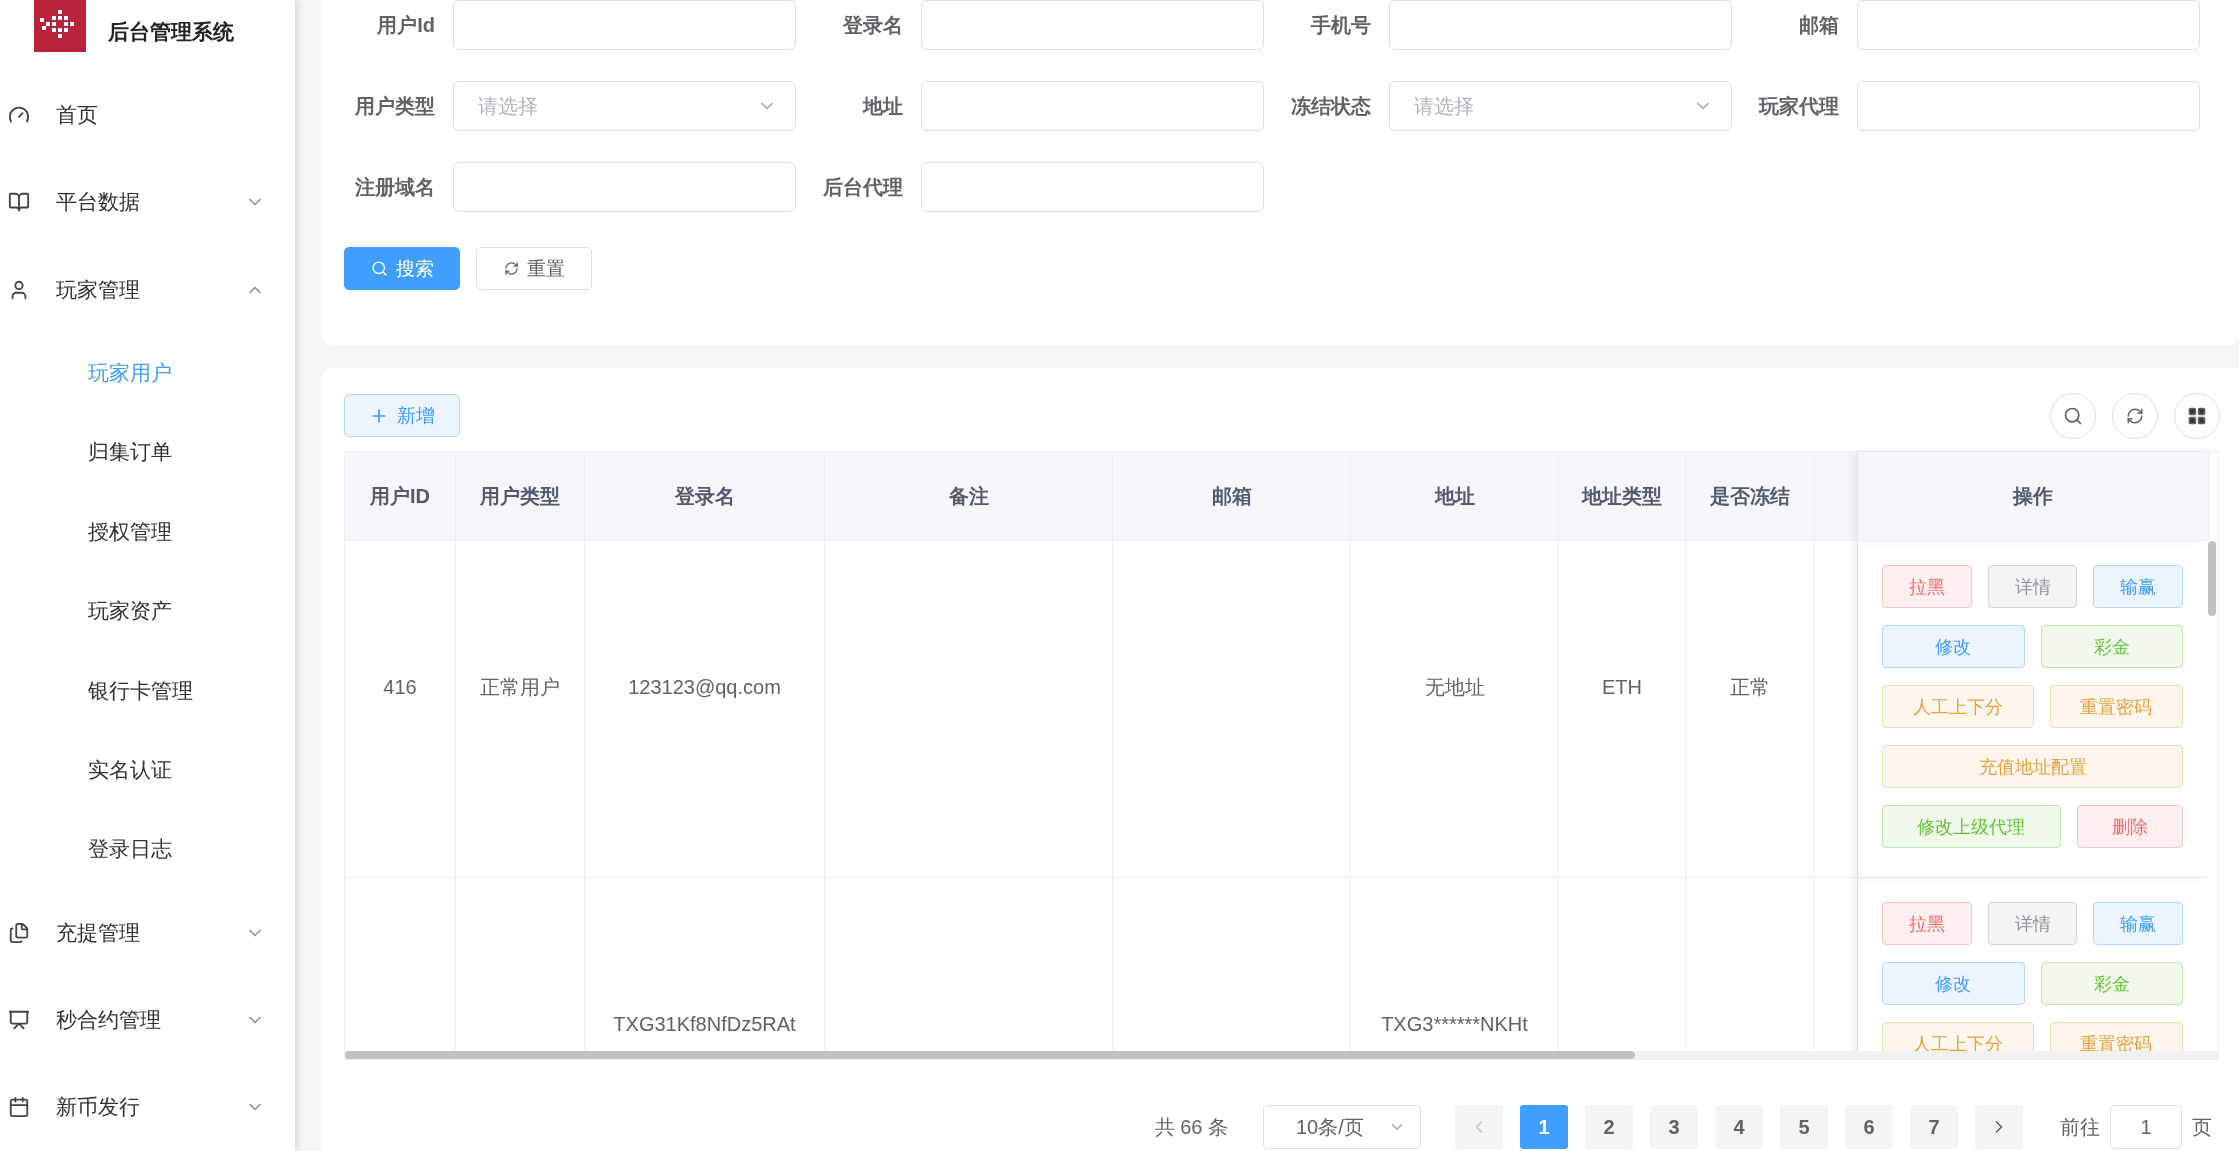 This screenshot has height=1151, width=2239. What do you see at coordinates (1544, 1127) in the screenshot?
I see `page-button: 1` at bounding box center [1544, 1127].